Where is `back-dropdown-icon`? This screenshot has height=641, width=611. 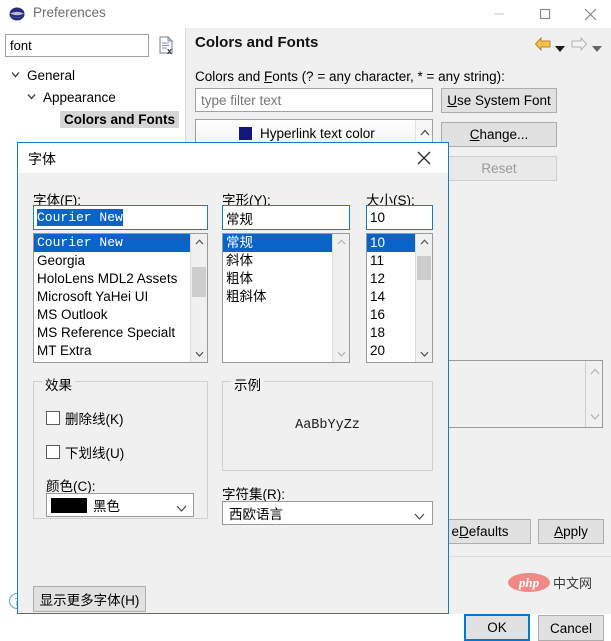 back-dropdown-icon is located at coordinates (560, 46).